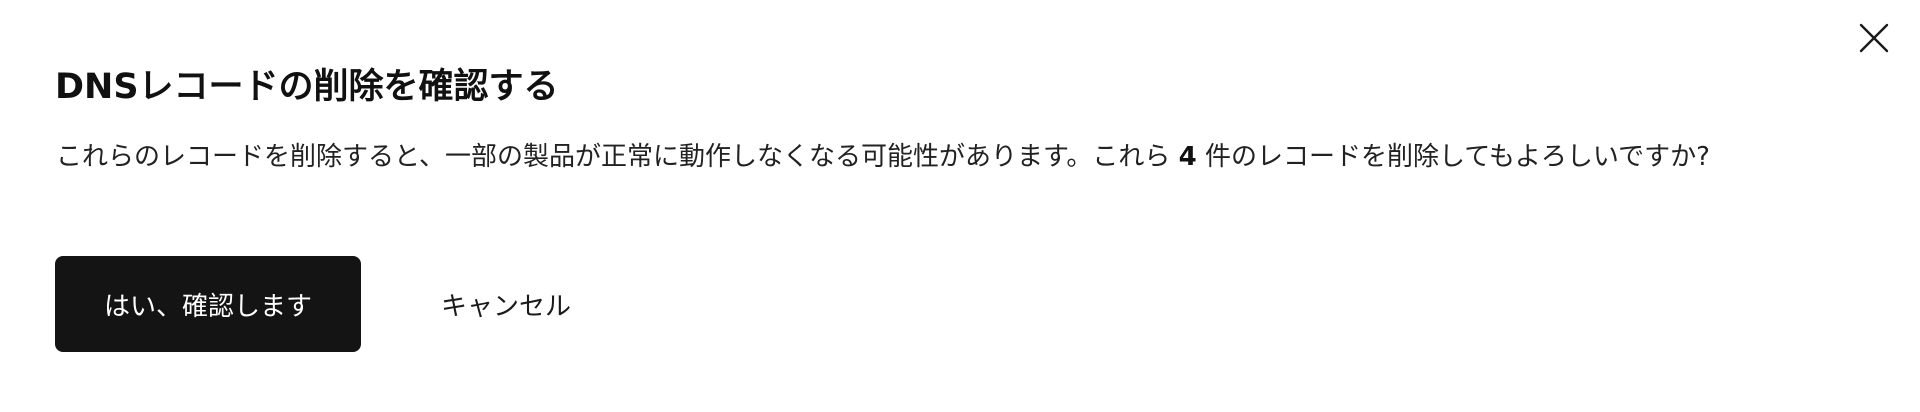 This screenshot has height=412, width=1920. Describe the element at coordinates (506, 304) in the screenshot. I see `cancel-button: キャンセル` at that location.